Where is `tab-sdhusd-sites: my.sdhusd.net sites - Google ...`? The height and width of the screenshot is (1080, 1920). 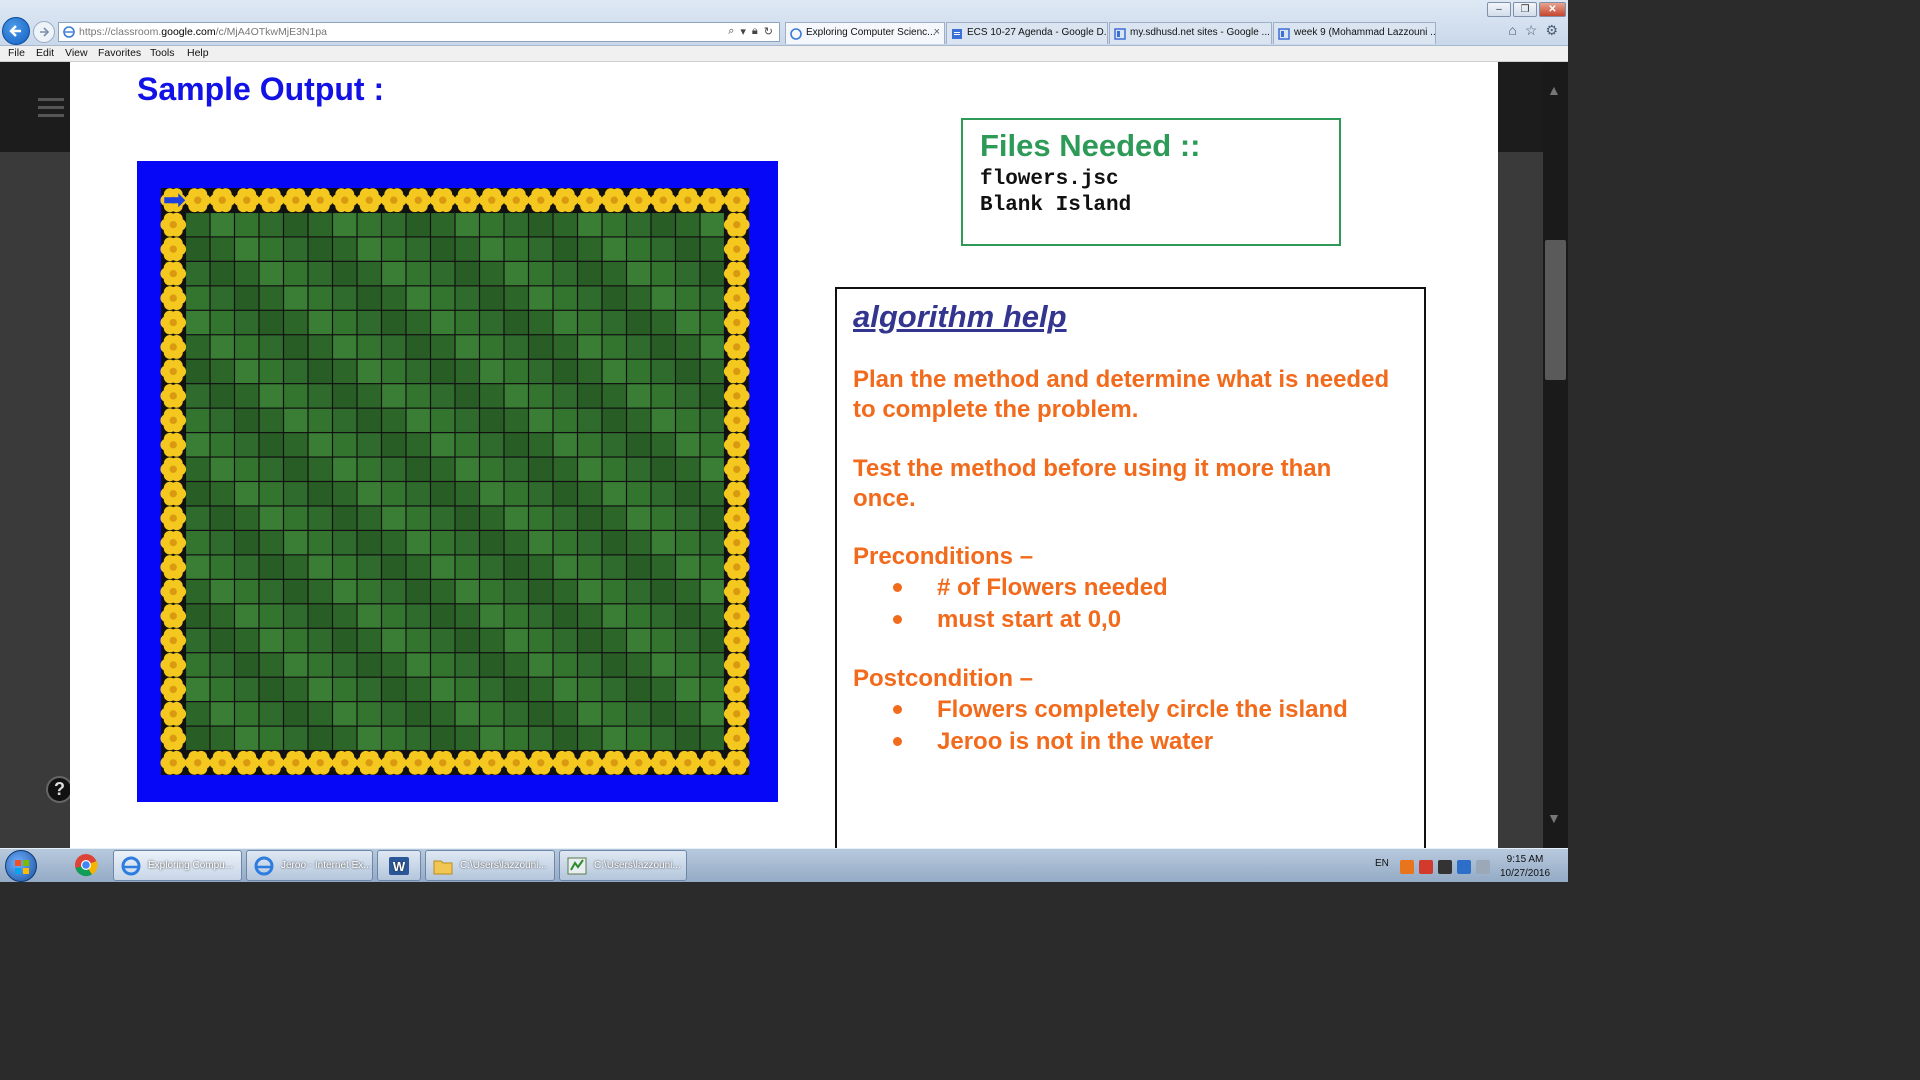
tab-sdhusd-sites: my.sdhusd.net sites - Google ... is located at coordinates (1190, 33).